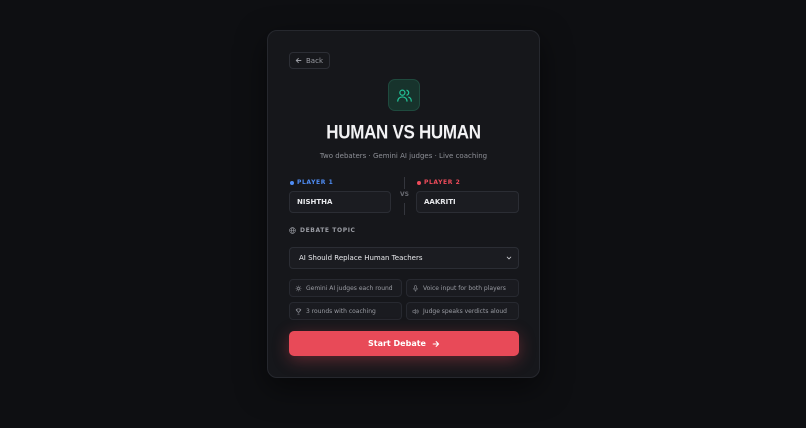 Image resolution: width=806 pixels, height=428 pixels. I want to click on feature-judge-speaks: Judge speaks verdicts aloud, so click(462, 311).